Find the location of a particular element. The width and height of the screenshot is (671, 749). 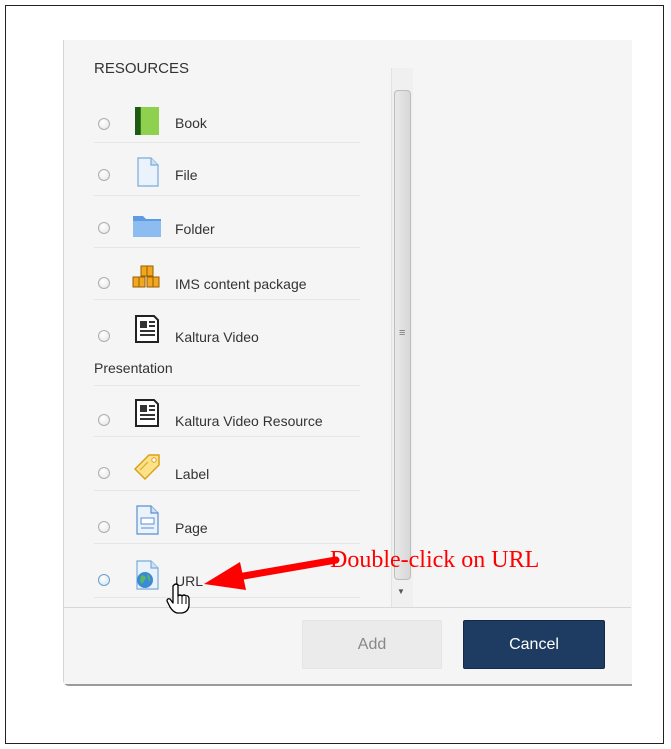

radio-url is located at coordinates (104, 580).